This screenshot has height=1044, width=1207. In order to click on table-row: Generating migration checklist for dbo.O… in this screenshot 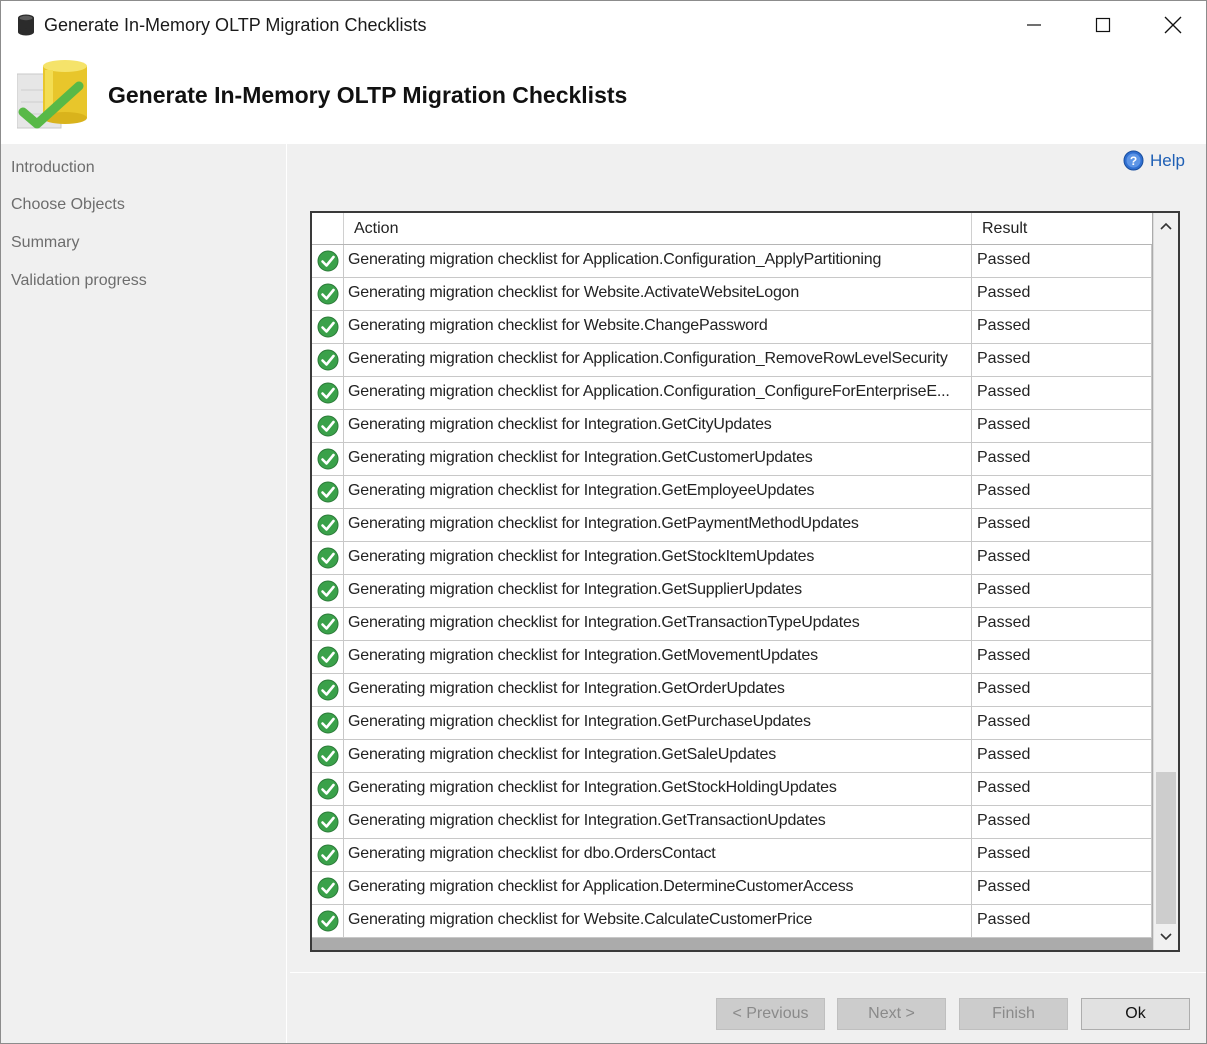, I will do `click(732, 855)`.